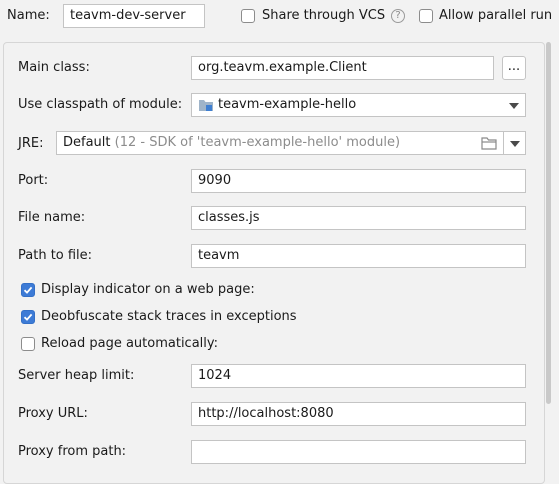 The height and width of the screenshot is (484, 559). Describe the element at coordinates (426, 16) in the screenshot. I see `allow-parallel-run-checkbox` at that location.